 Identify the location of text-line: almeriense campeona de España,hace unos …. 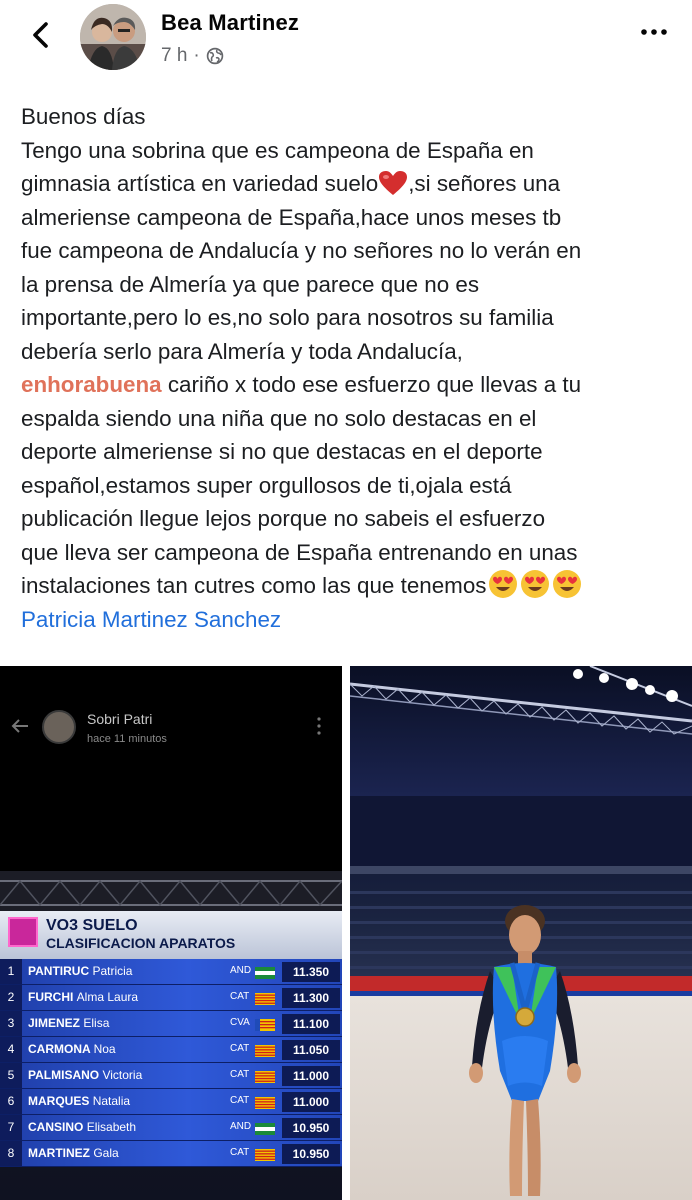
(291, 217).